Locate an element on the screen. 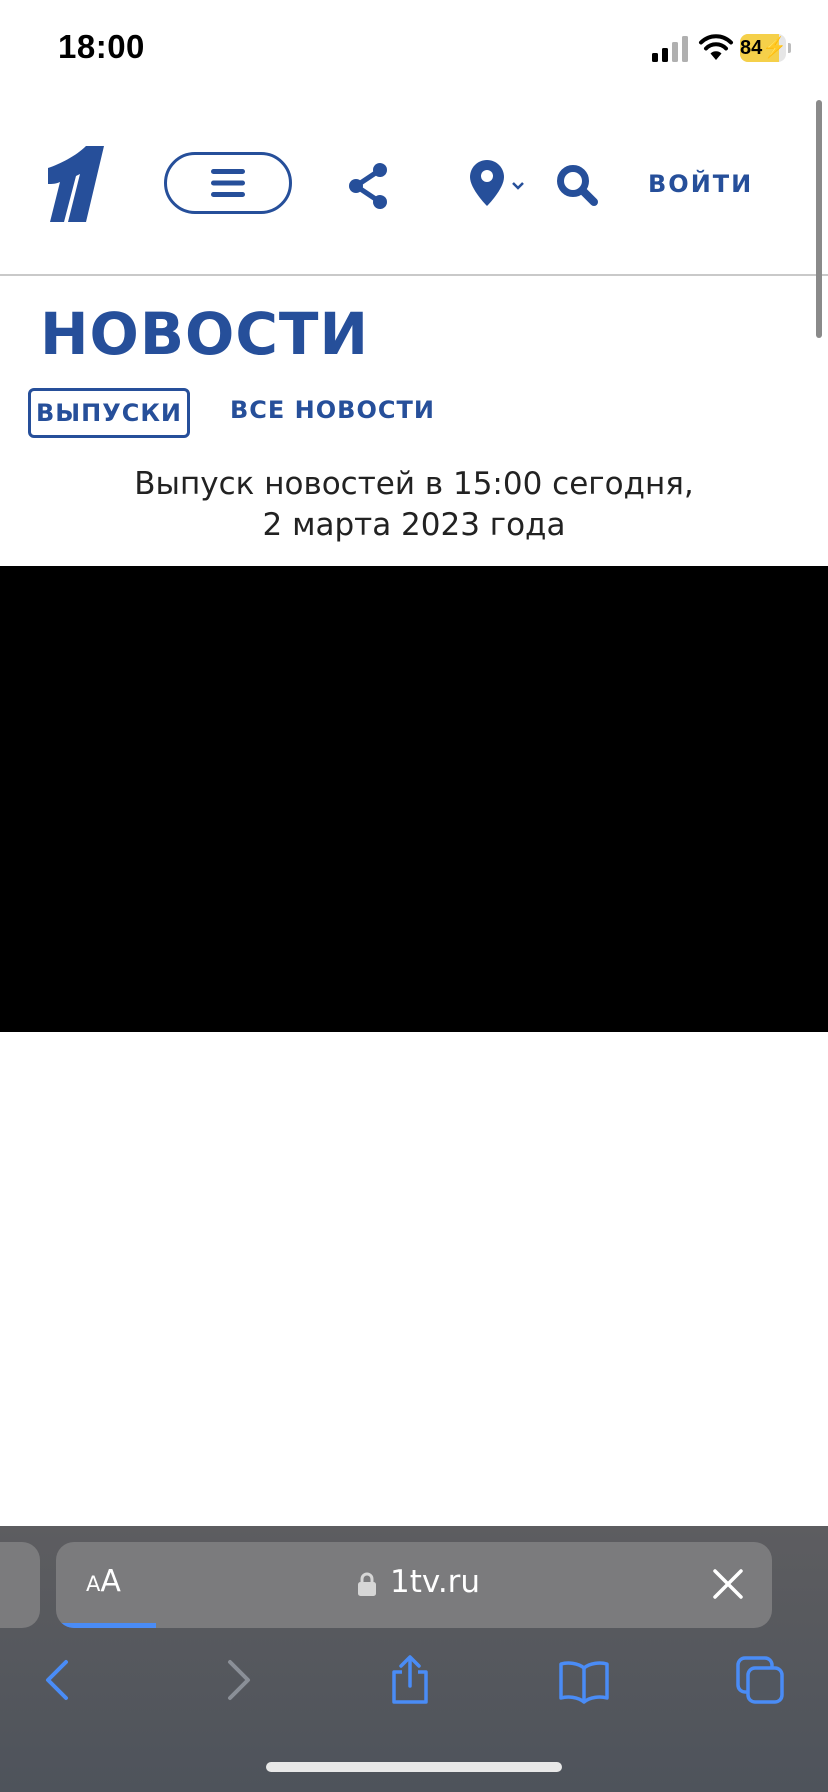  text-size-small-glyph: A is located at coordinates (93, 1584).